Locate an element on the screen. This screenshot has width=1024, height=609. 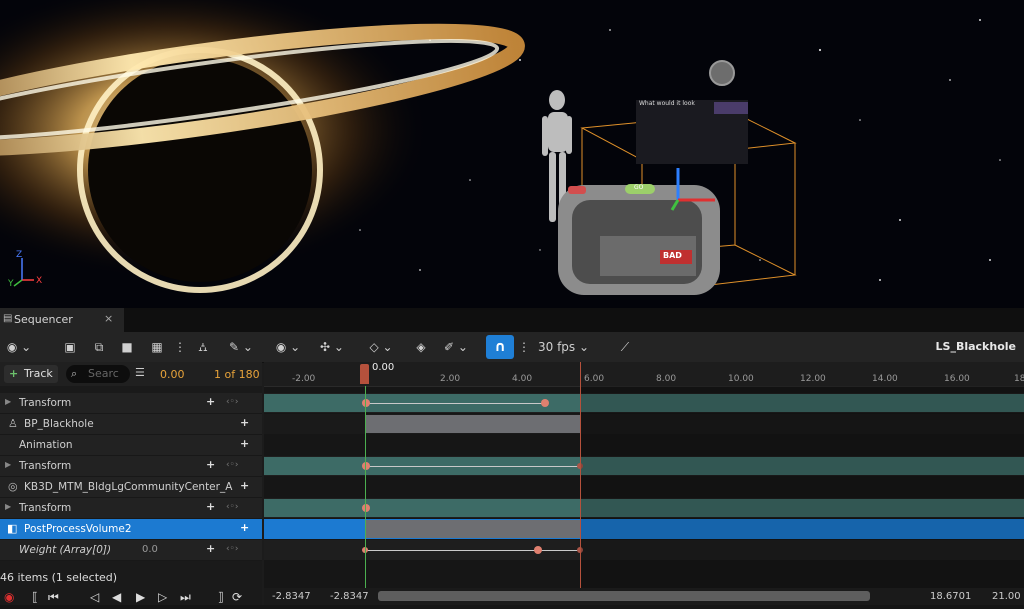
view-end-field: 18.6701 is located at coordinates (950, 596).